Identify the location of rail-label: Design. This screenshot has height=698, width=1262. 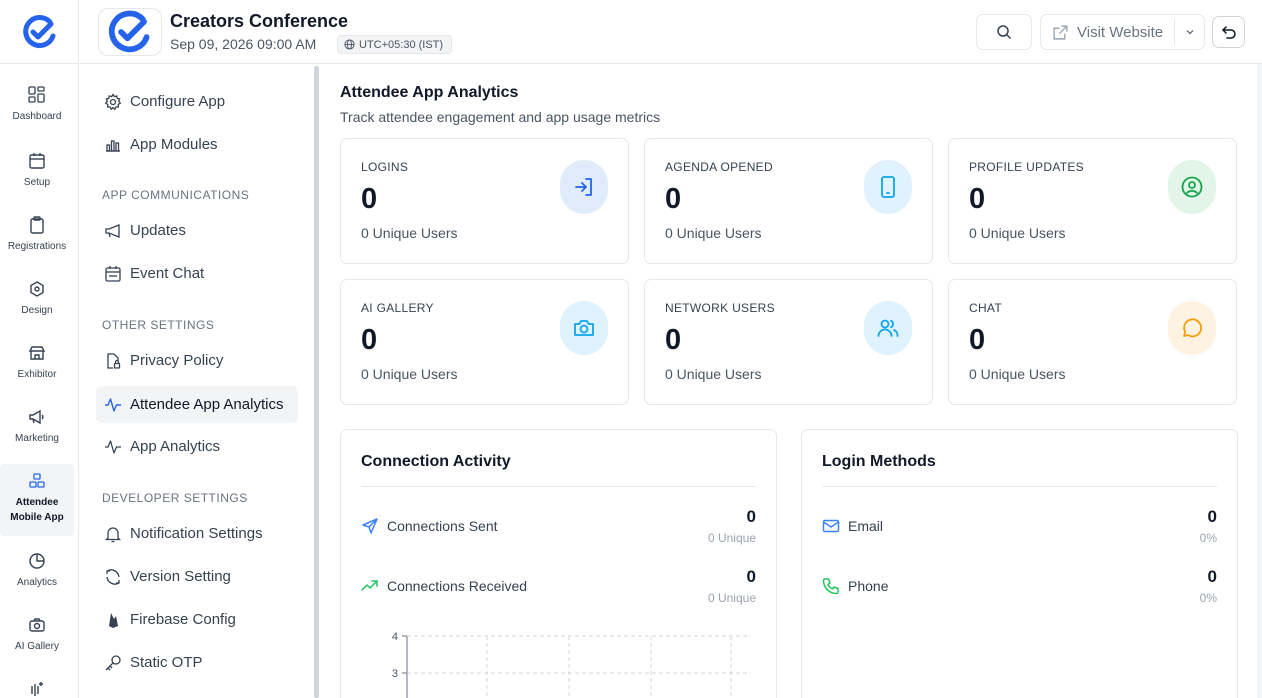
(37, 310).